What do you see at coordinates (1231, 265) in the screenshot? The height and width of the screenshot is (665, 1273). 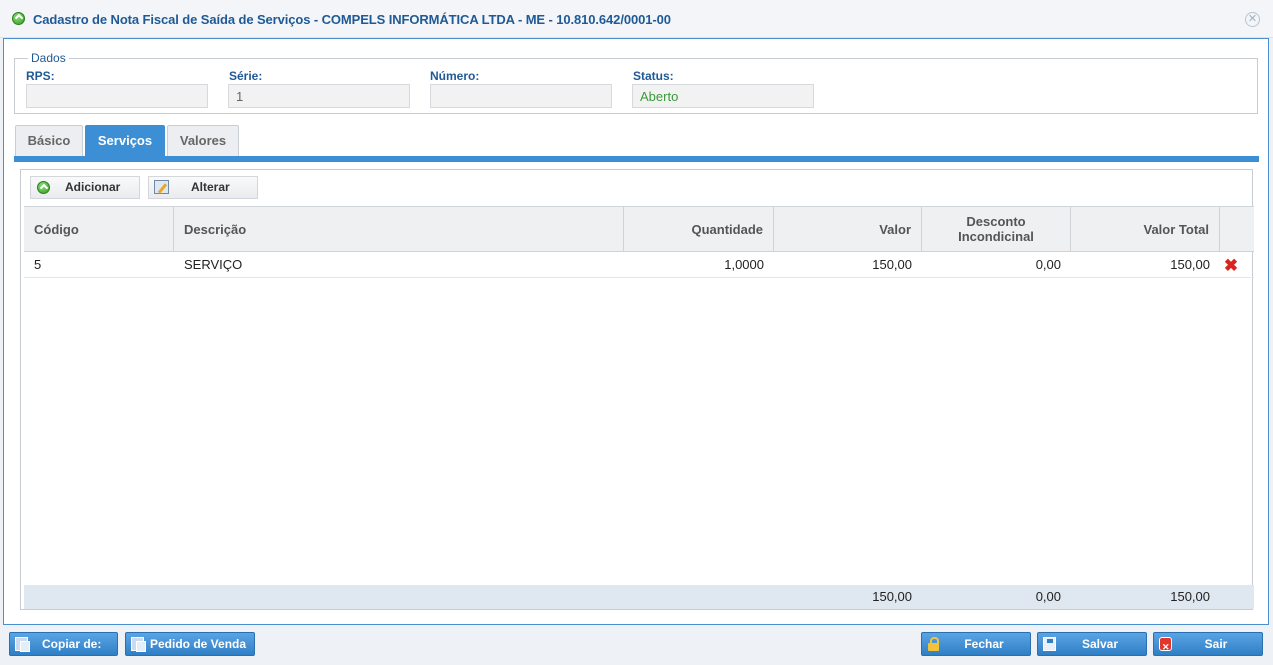 I see `delete-row-icon: ✖` at bounding box center [1231, 265].